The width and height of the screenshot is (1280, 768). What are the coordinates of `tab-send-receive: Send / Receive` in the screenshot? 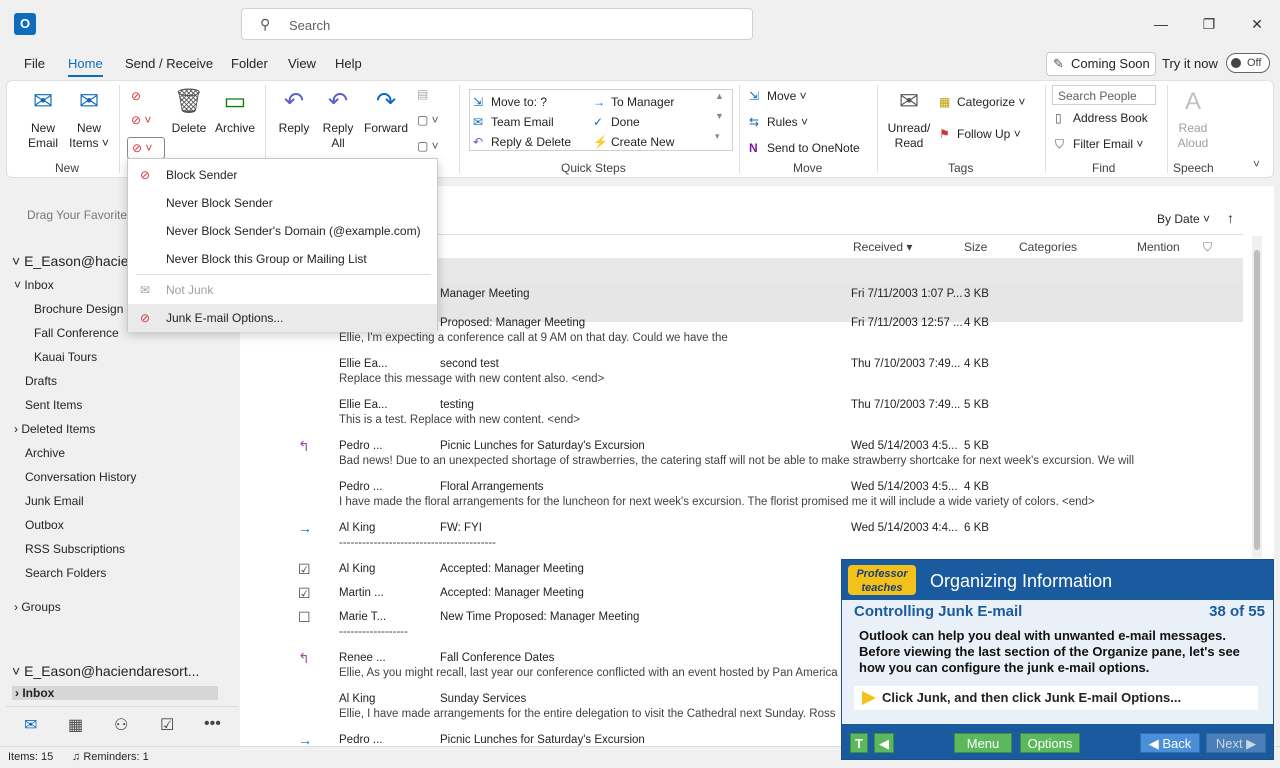 It's located at (169, 63).